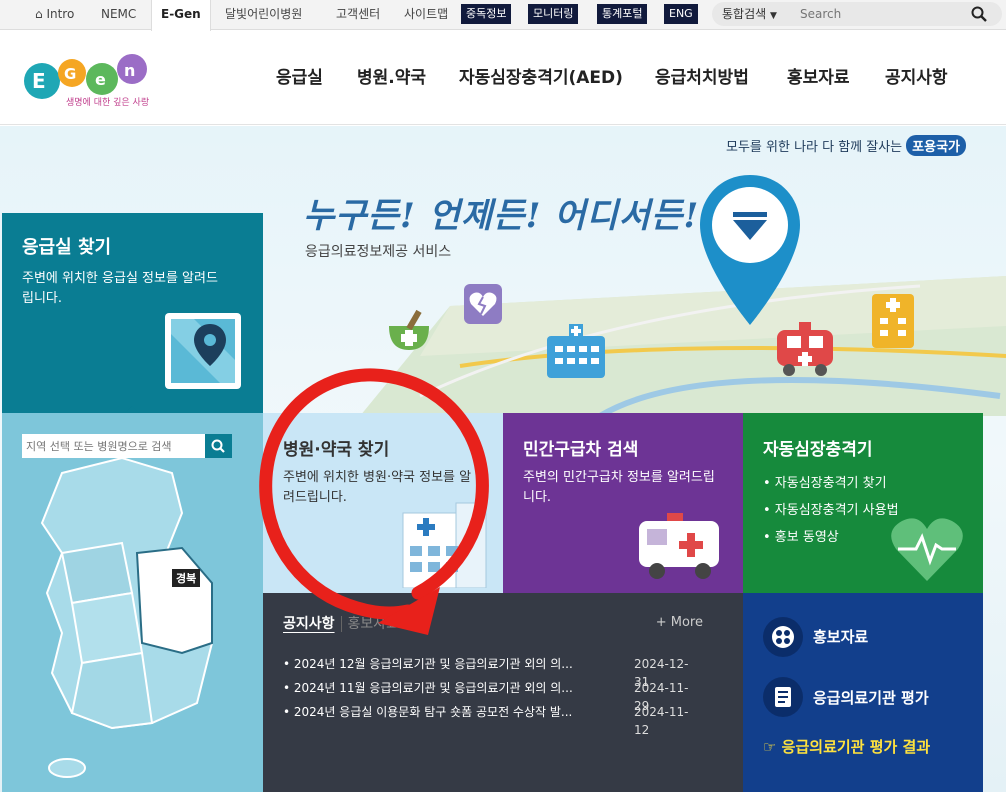  What do you see at coordinates (120, 288) in the screenshot?
I see `er-panel-desc: 주변에 위치한 응급실 정보를 알려드립니다.` at bounding box center [120, 288].